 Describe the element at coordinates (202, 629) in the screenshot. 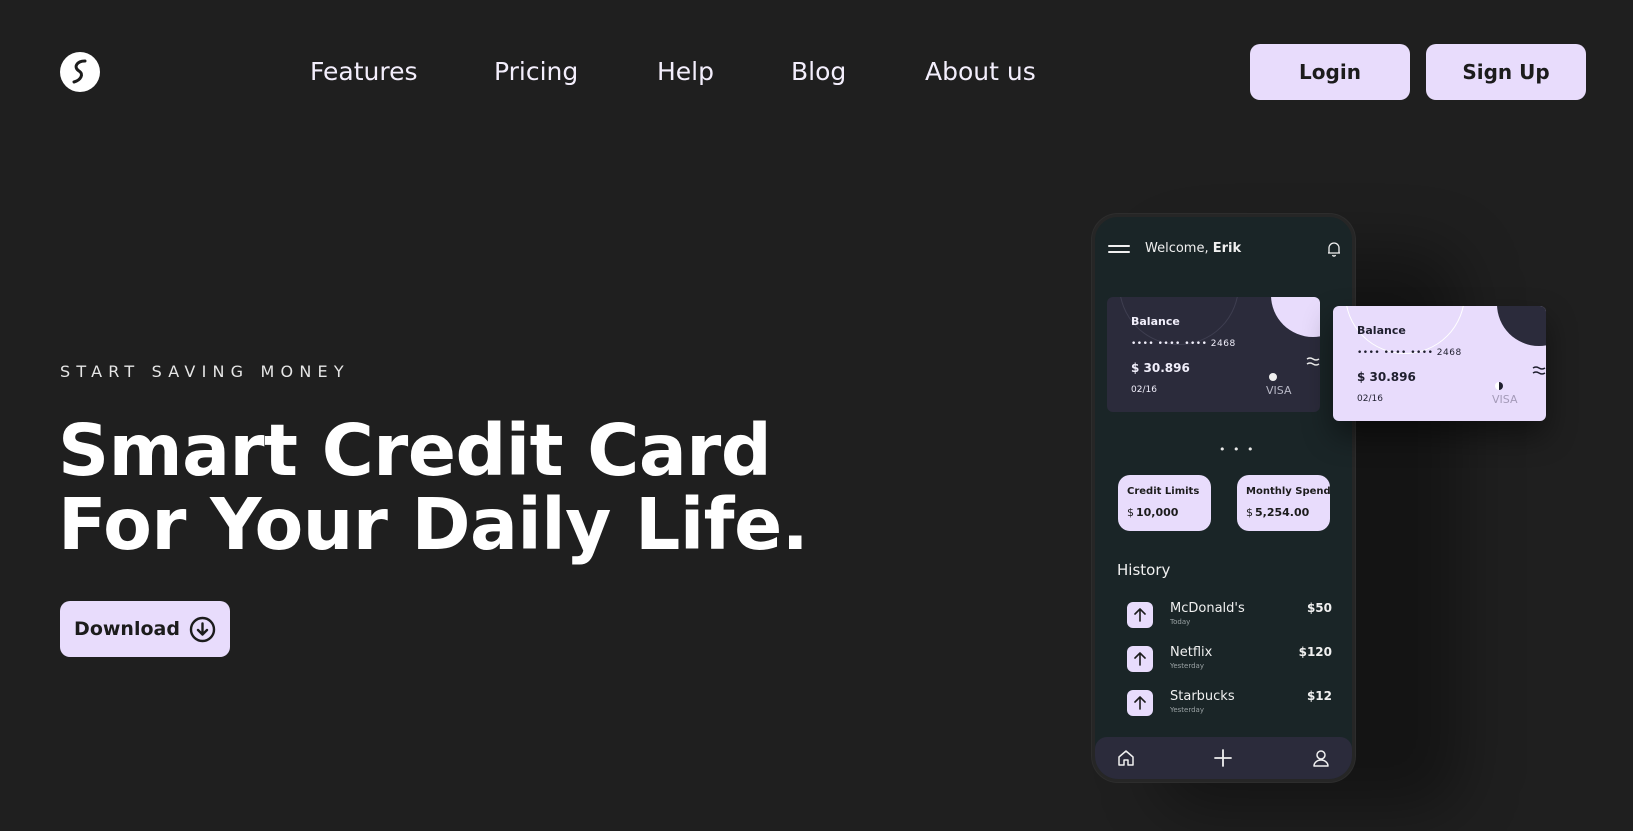

I see `download-circle-icon` at that location.